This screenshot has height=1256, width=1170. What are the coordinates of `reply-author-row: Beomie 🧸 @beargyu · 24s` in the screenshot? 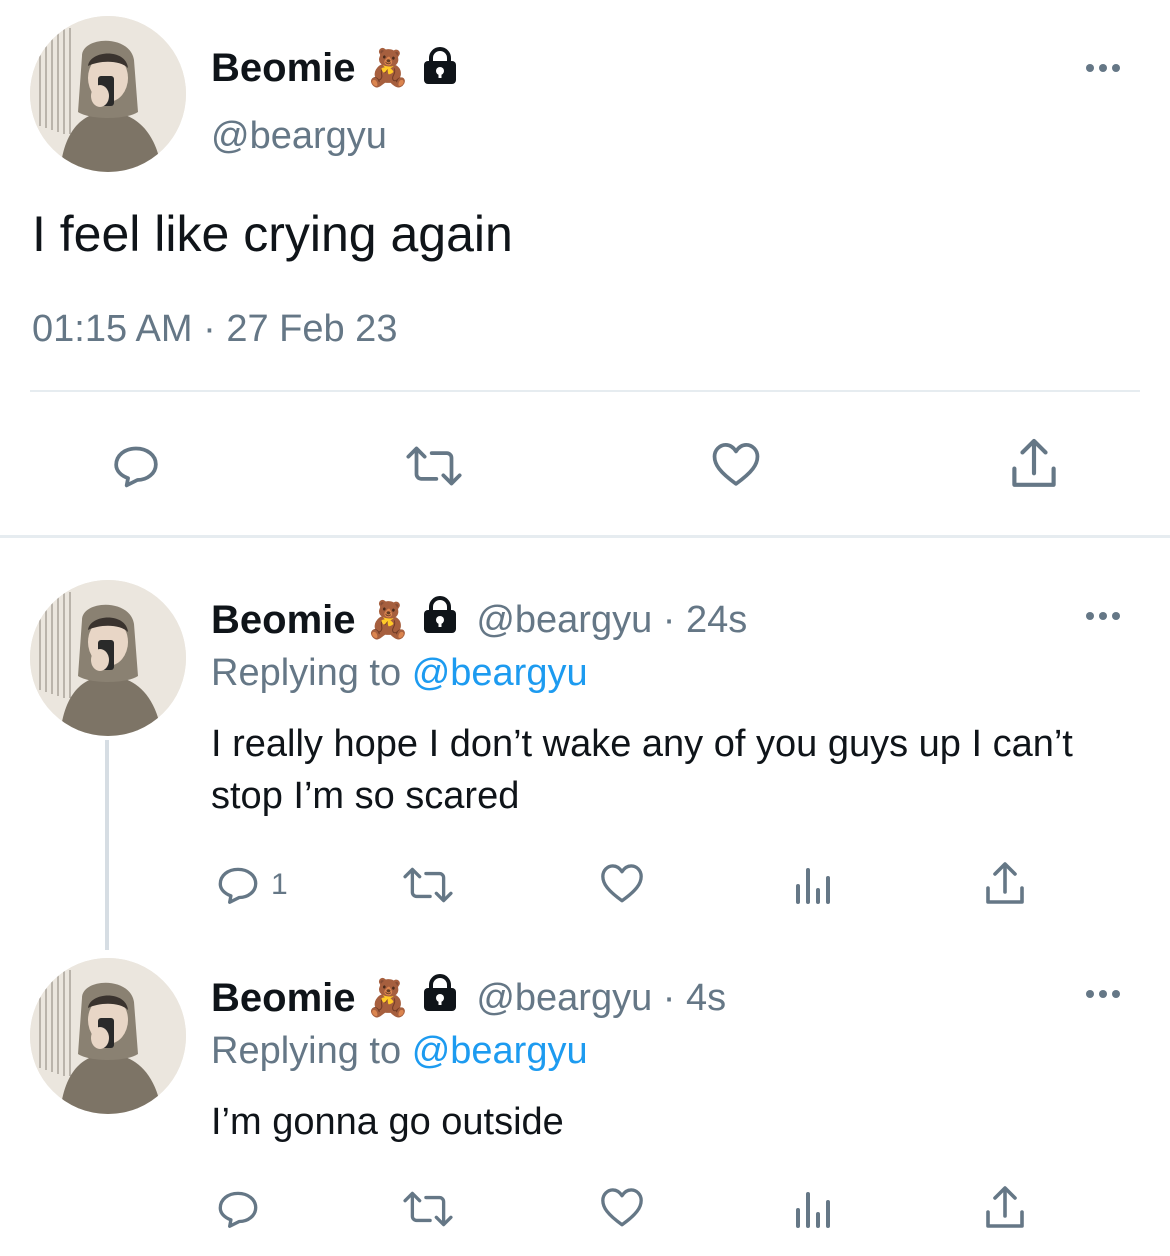 It's located at (479, 620).